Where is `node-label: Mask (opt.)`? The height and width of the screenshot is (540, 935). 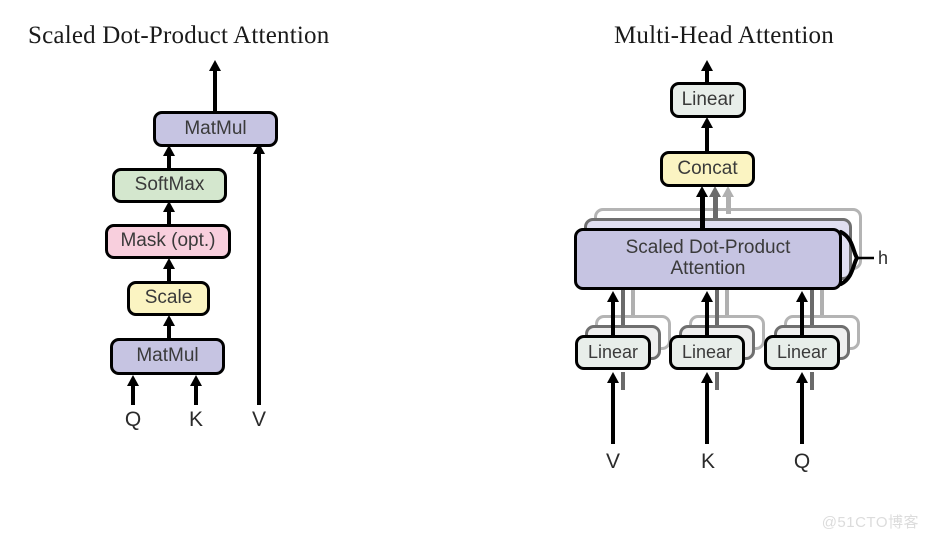
node-label: Mask (opt.) is located at coordinates (168, 241).